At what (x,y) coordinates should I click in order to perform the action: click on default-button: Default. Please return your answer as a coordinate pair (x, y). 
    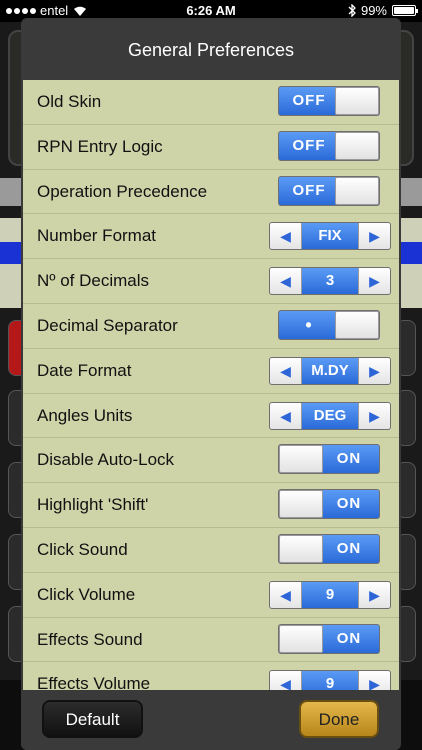
    Looking at the image, I should click on (92, 719).